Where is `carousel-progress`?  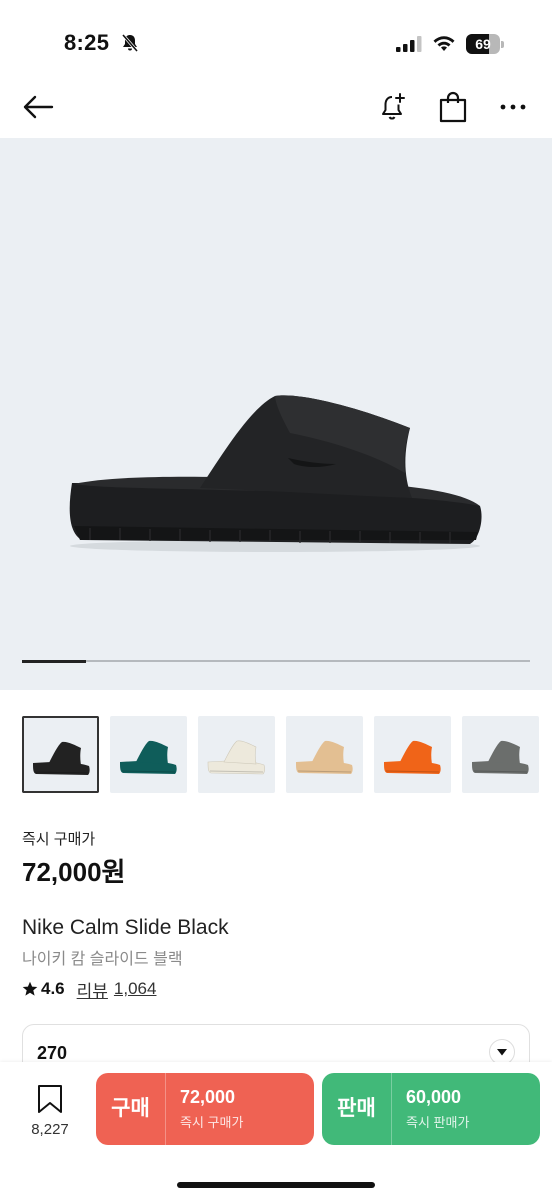
carousel-progress is located at coordinates (276, 661).